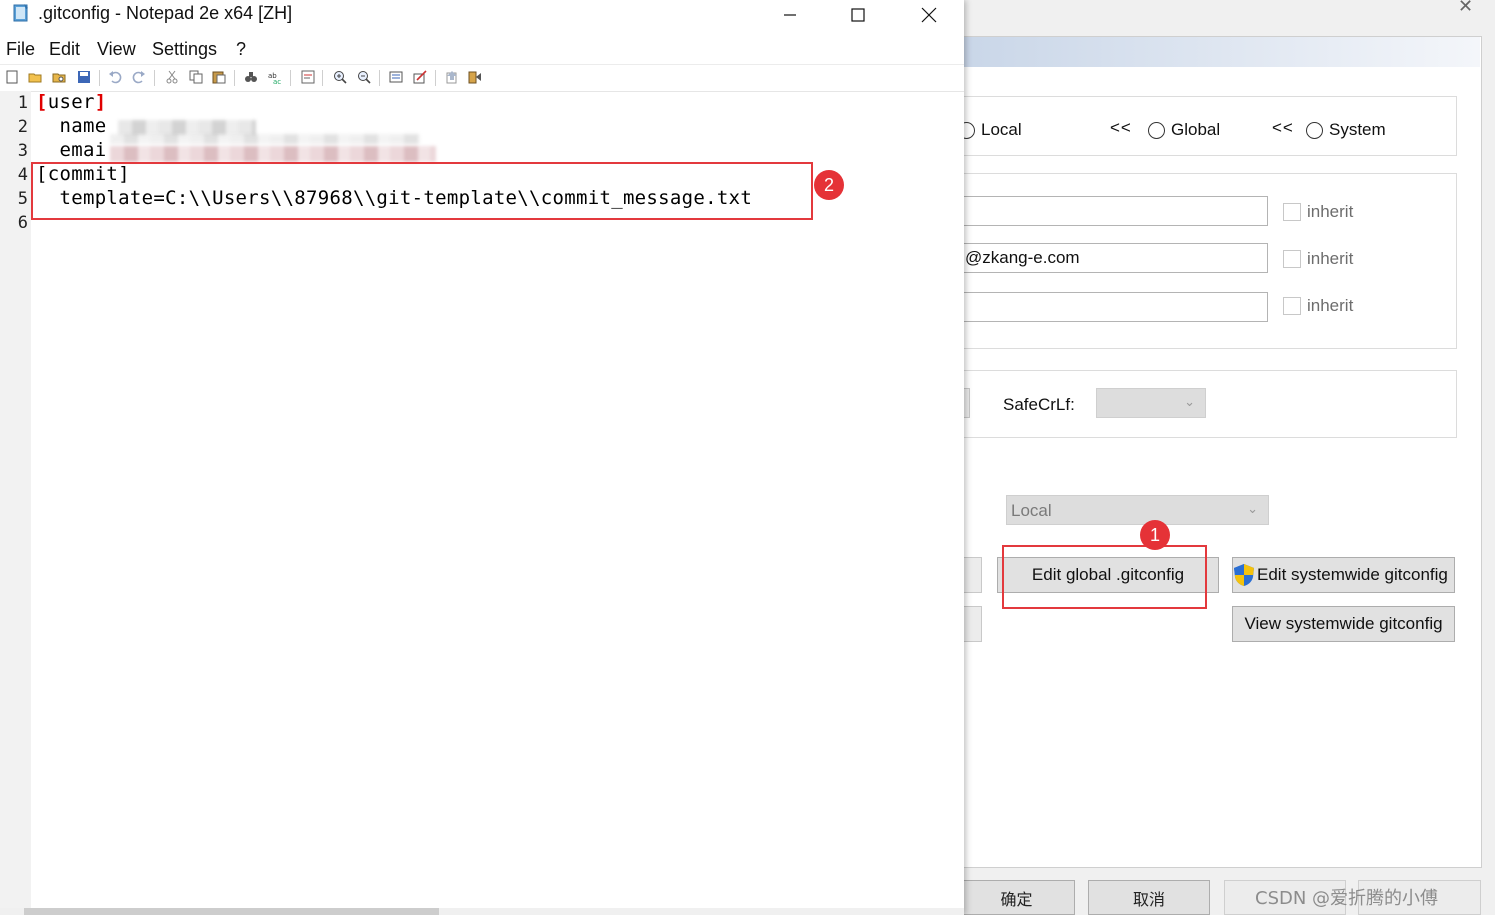 This screenshot has width=1495, height=915. I want to click on bracket-match-open: [, so click(42, 102).